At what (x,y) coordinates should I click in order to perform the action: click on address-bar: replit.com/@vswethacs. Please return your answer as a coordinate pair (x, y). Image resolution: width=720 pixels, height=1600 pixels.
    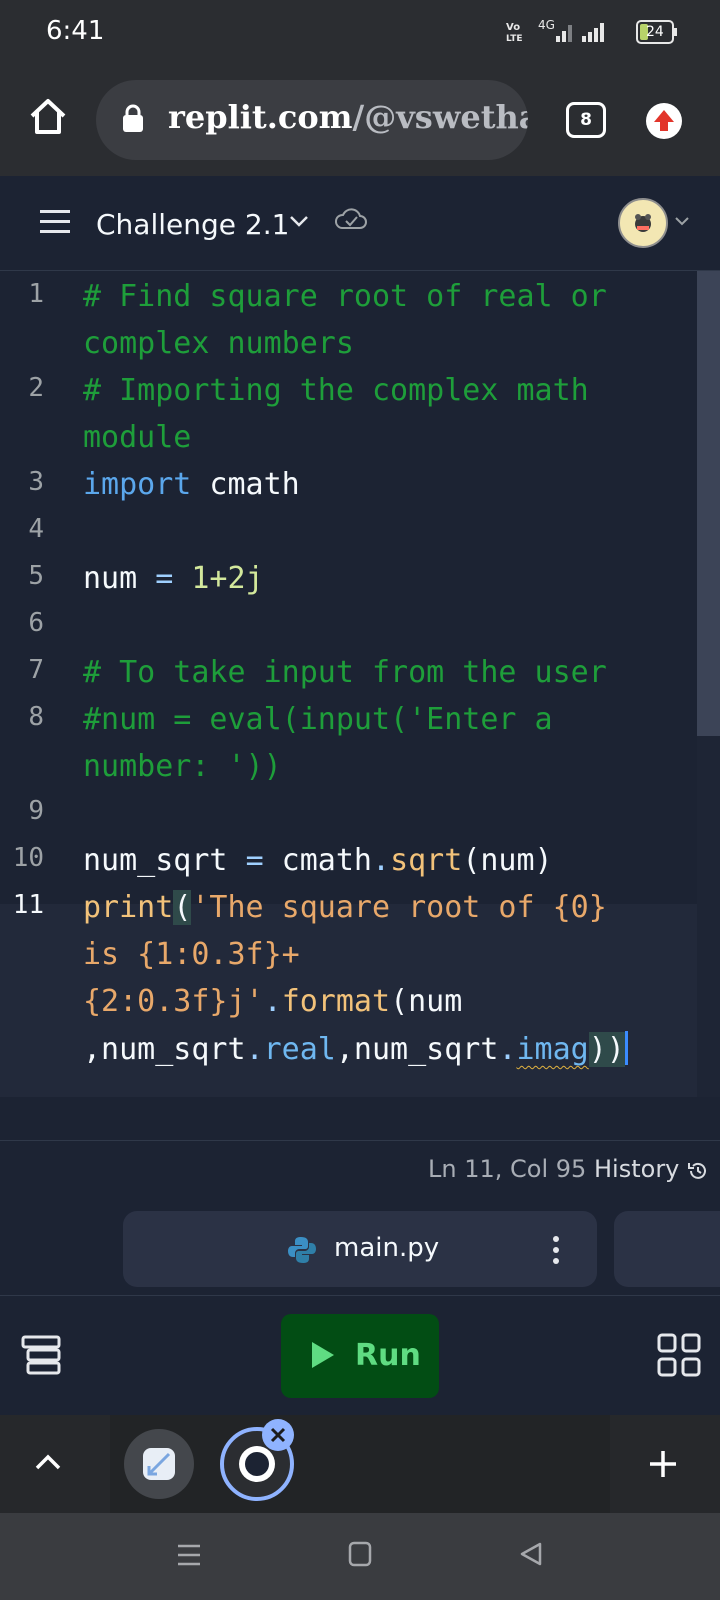
    Looking at the image, I should click on (312, 120).